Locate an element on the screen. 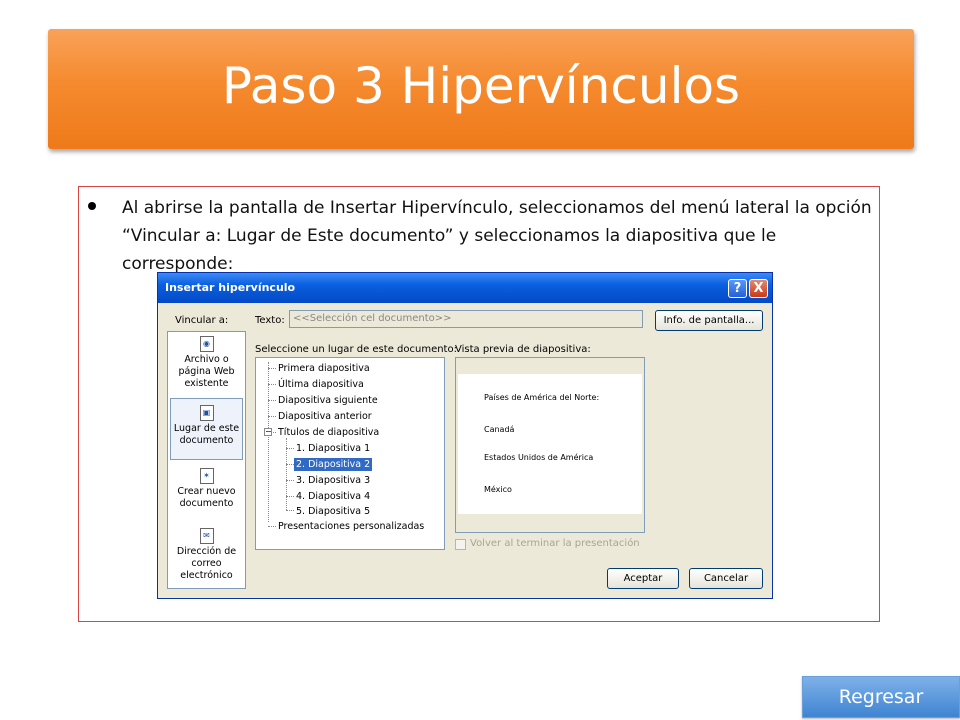 Image resolution: width=960 pixels, height=720 pixels. bullet-icon is located at coordinates (92, 206).